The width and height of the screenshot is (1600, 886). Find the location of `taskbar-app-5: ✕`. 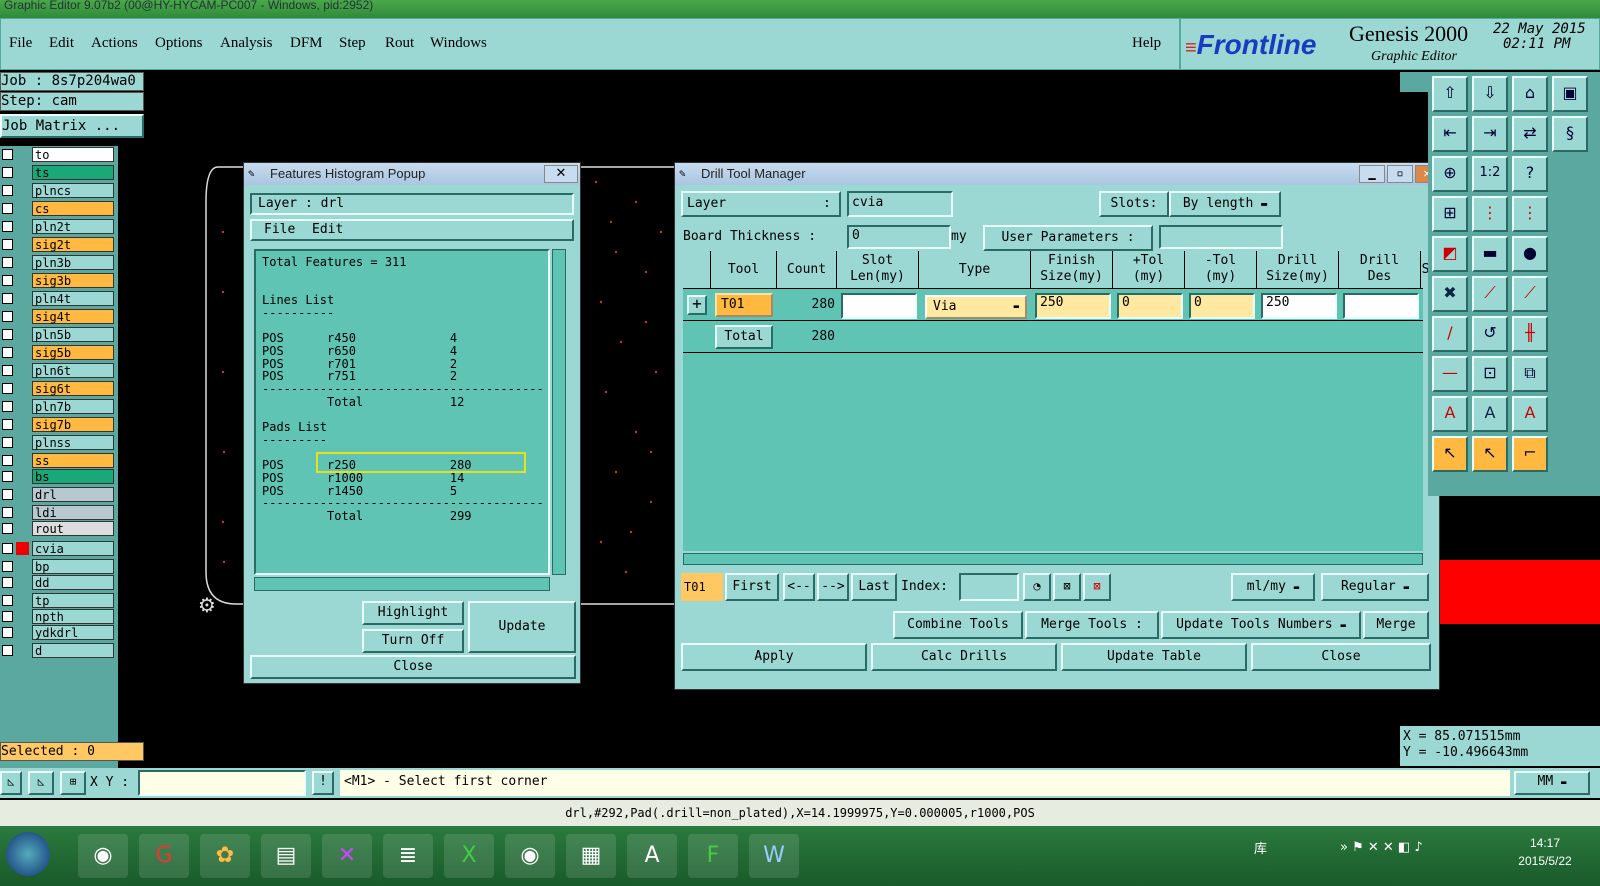

taskbar-app-5: ✕ is located at coordinates (347, 856).